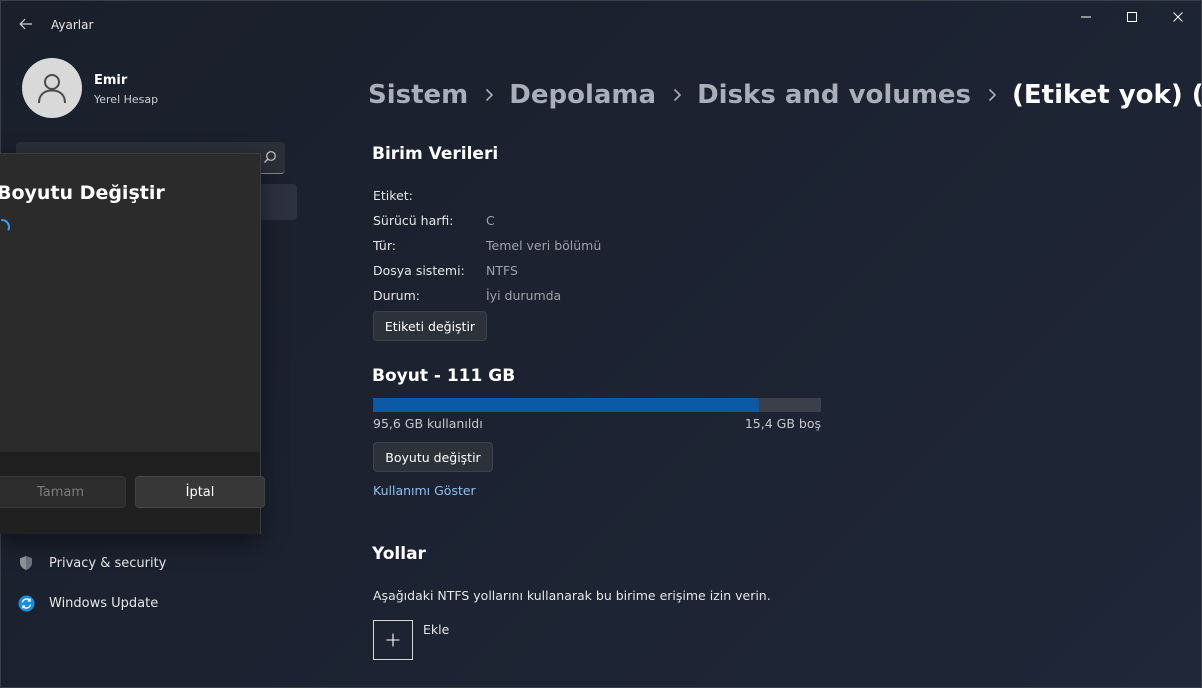 The height and width of the screenshot is (688, 1202). What do you see at coordinates (108, 563) in the screenshot?
I see `sidebar-item-label: Privacy & security` at bounding box center [108, 563].